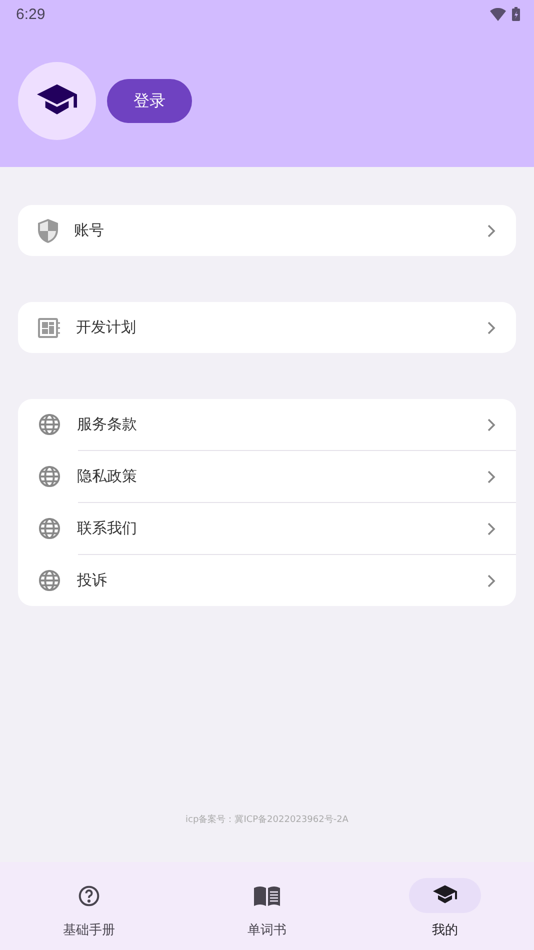  What do you see at coordinates (445, 895) in the screenshot?
I see `graduation-cap-icon` at bounding box center [445, 895].